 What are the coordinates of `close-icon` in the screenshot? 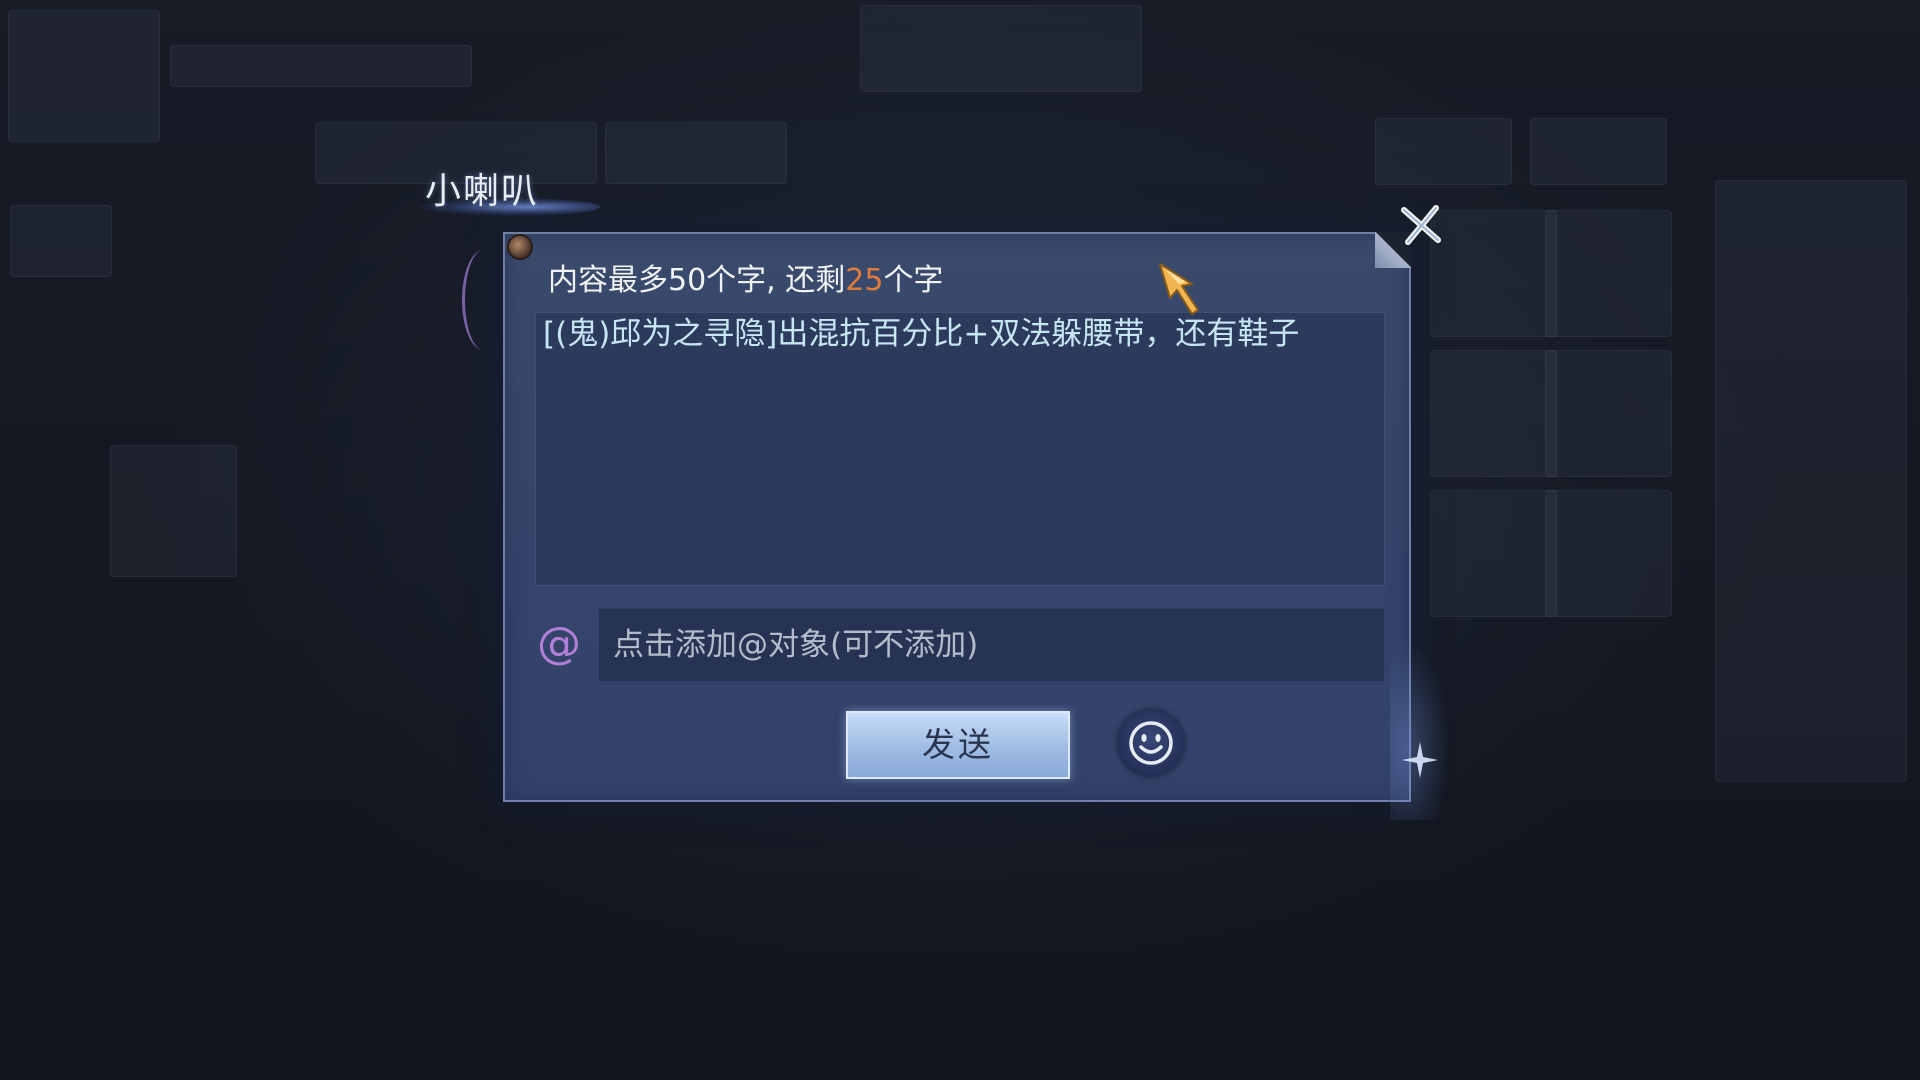 It's located at (1421, 225).